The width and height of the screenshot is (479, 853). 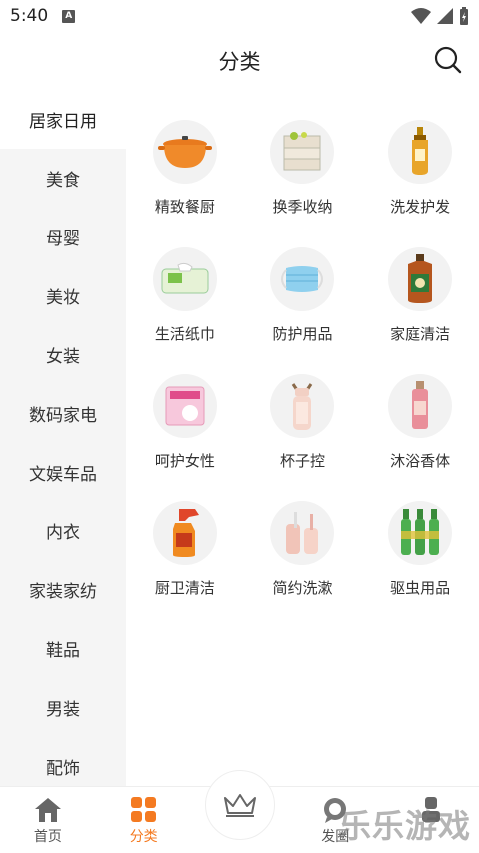 I want to click on category-label: 生活纸巾, so click(x=184, y=334).